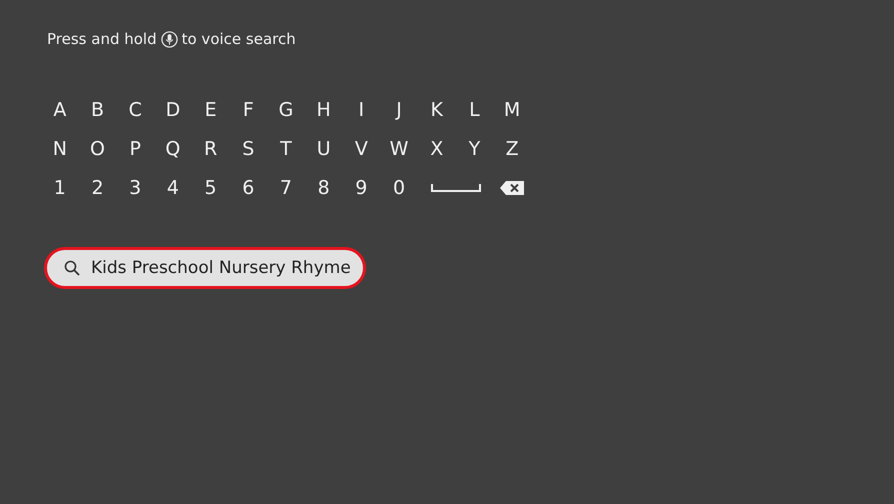 The height and width of the screenshot is (504, 894). What do you see at coordinates (60, 109) in the screenshot?
I see `keyboard-key: A` at bounding box center [60, 109].